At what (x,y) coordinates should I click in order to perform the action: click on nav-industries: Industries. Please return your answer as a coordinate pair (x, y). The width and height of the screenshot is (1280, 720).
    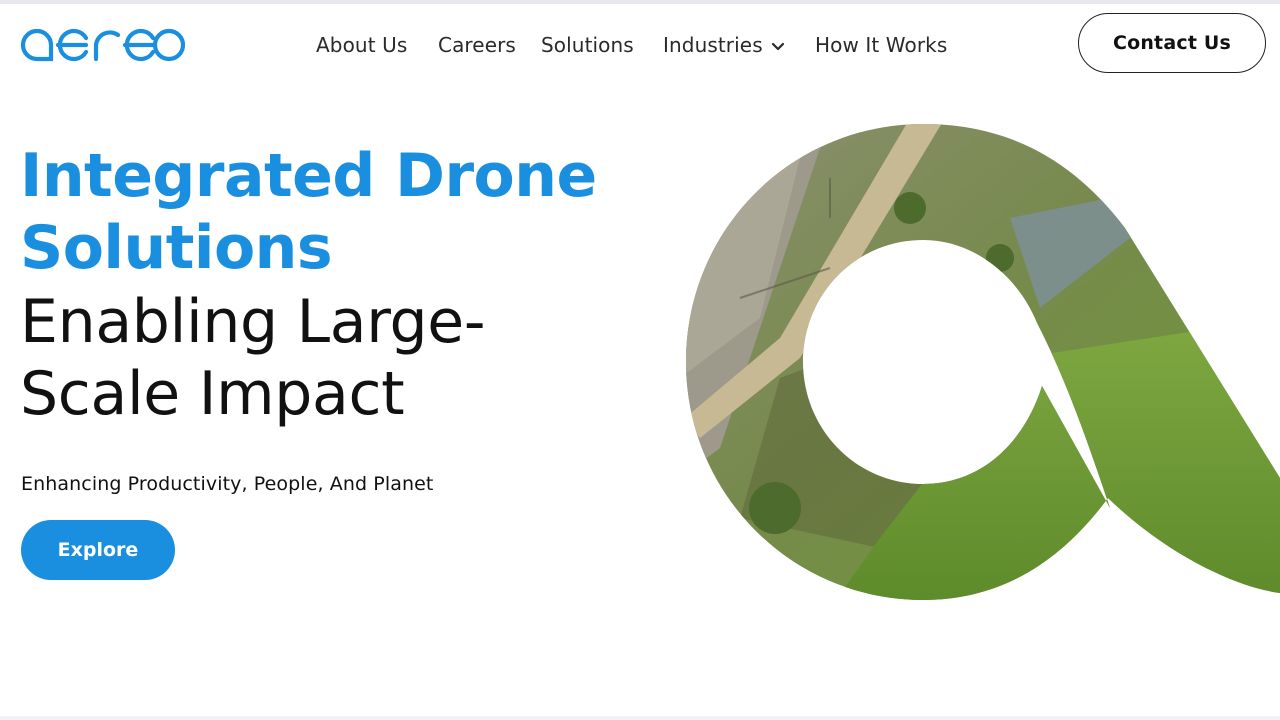
    Looking at the image, I should click on (724, 45).